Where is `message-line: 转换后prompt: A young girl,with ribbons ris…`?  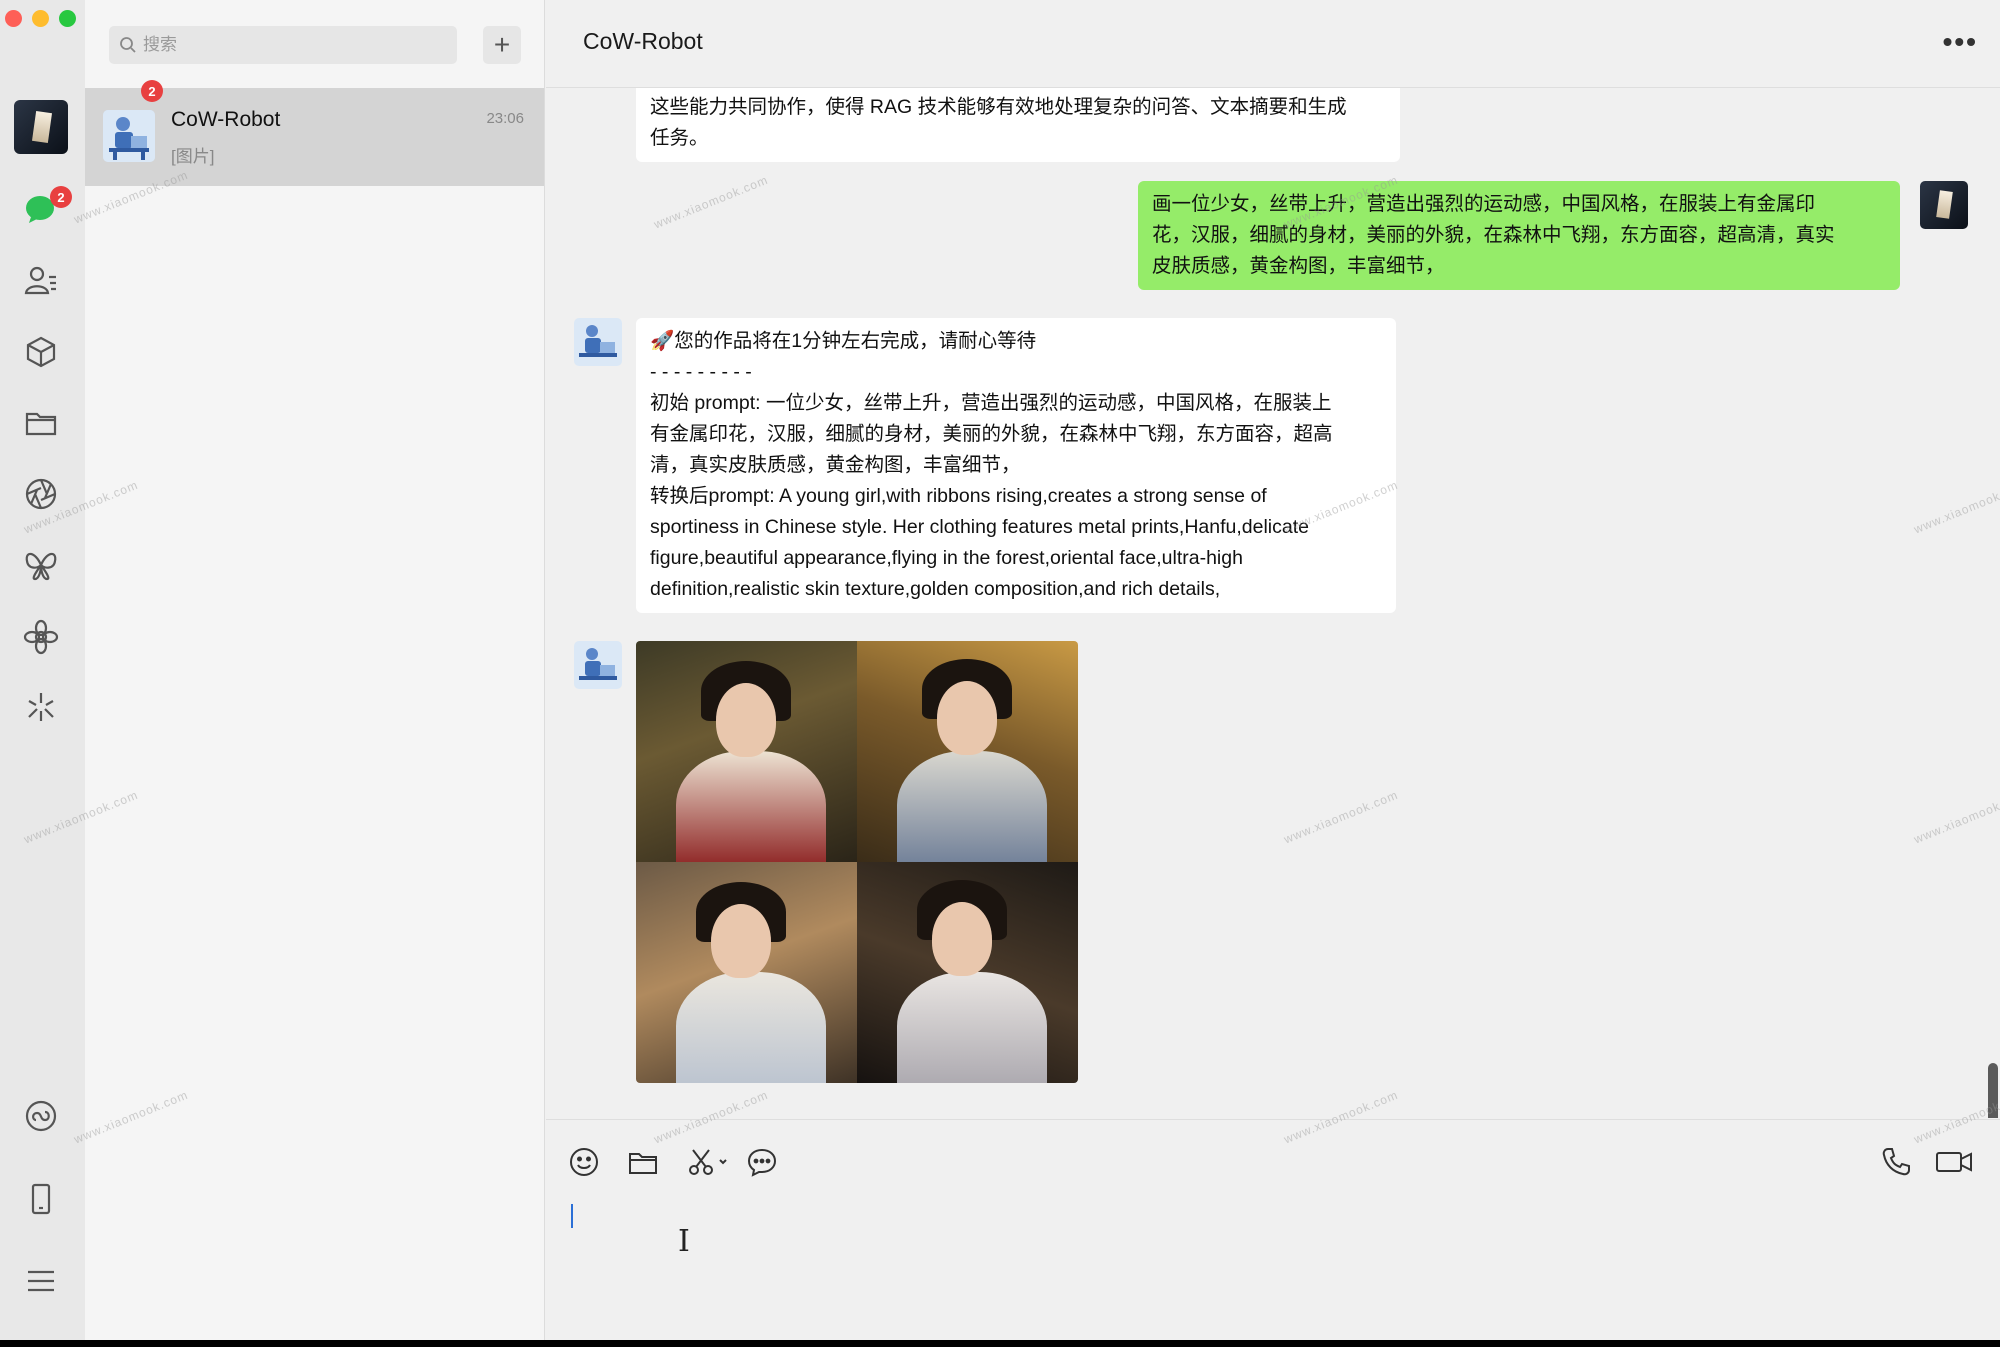
message-line: 转换后prompt: A young girl,with ribbons ris… is located at coordinates (958, 496).